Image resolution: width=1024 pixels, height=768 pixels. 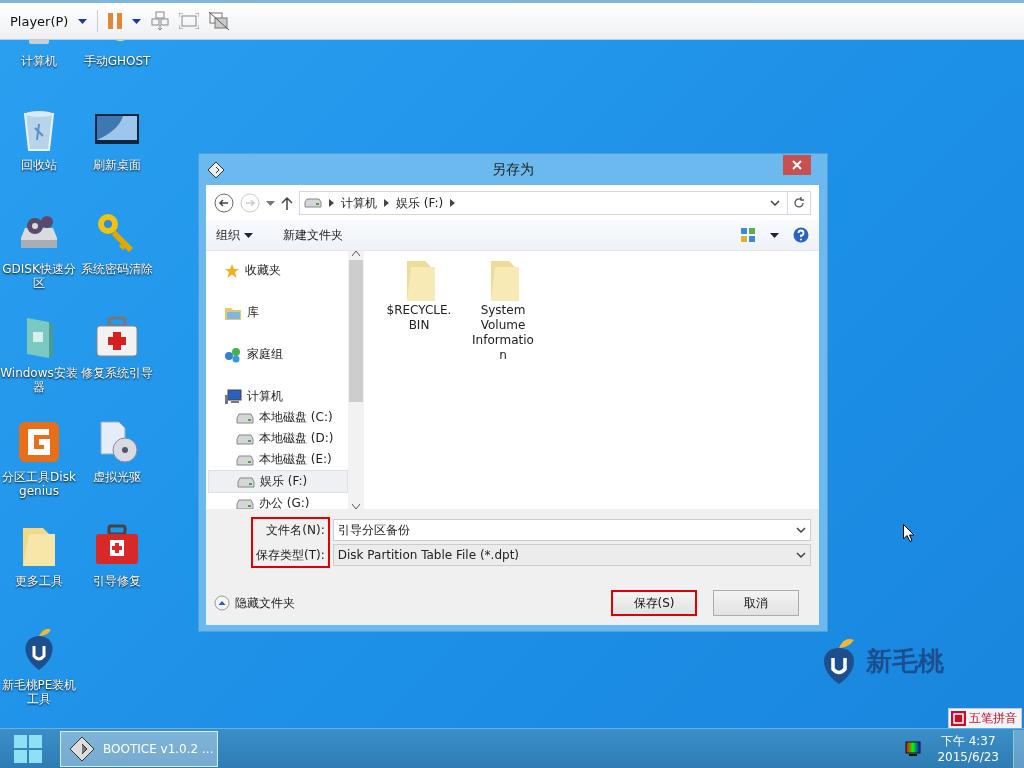 I want to click on folder-item: $RECYCLE.BIN, so click(x=419, y=296).